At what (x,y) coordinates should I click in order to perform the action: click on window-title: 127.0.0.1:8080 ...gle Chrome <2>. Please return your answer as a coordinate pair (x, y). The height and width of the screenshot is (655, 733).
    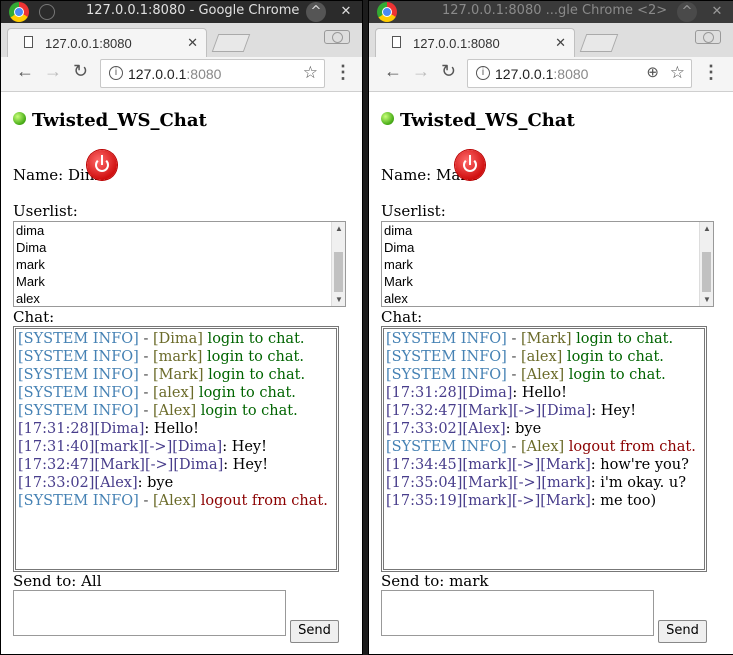
    Looking at the image, I should click on (555, 10).